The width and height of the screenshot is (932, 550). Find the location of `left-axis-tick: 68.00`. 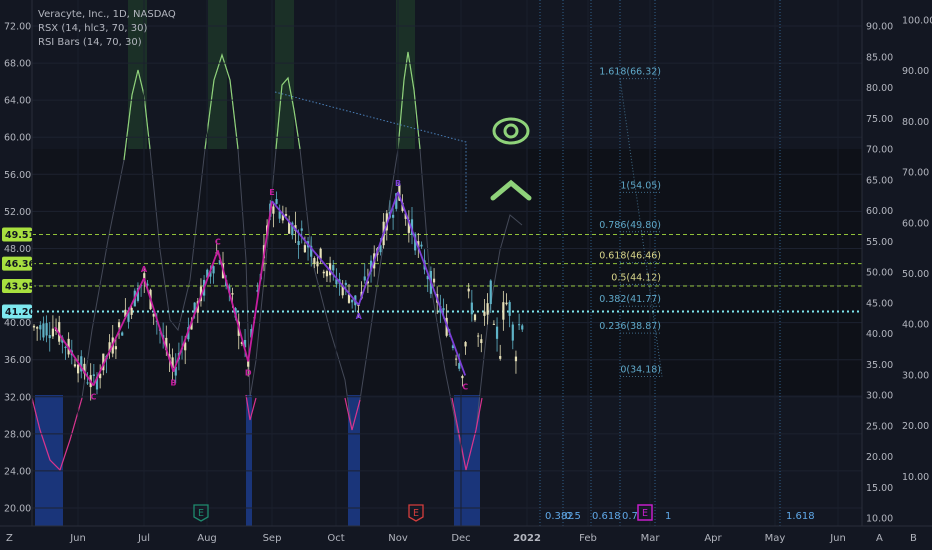

left-axis-tick: 68.00 is located at coordinates (17, 64).